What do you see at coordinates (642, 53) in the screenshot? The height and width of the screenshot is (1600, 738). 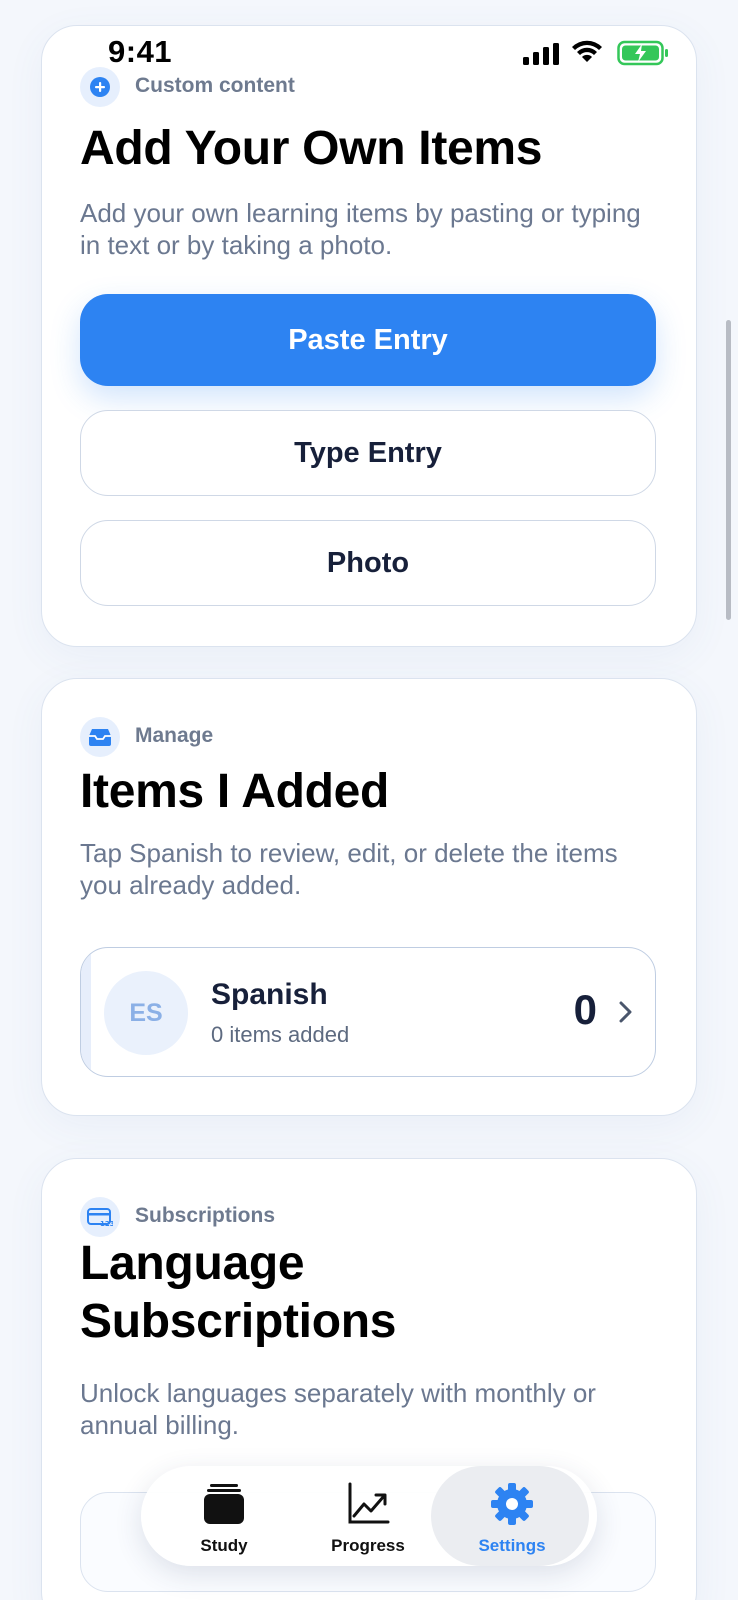 I see `battery-charging-icon` at bounding box center [642, 53].